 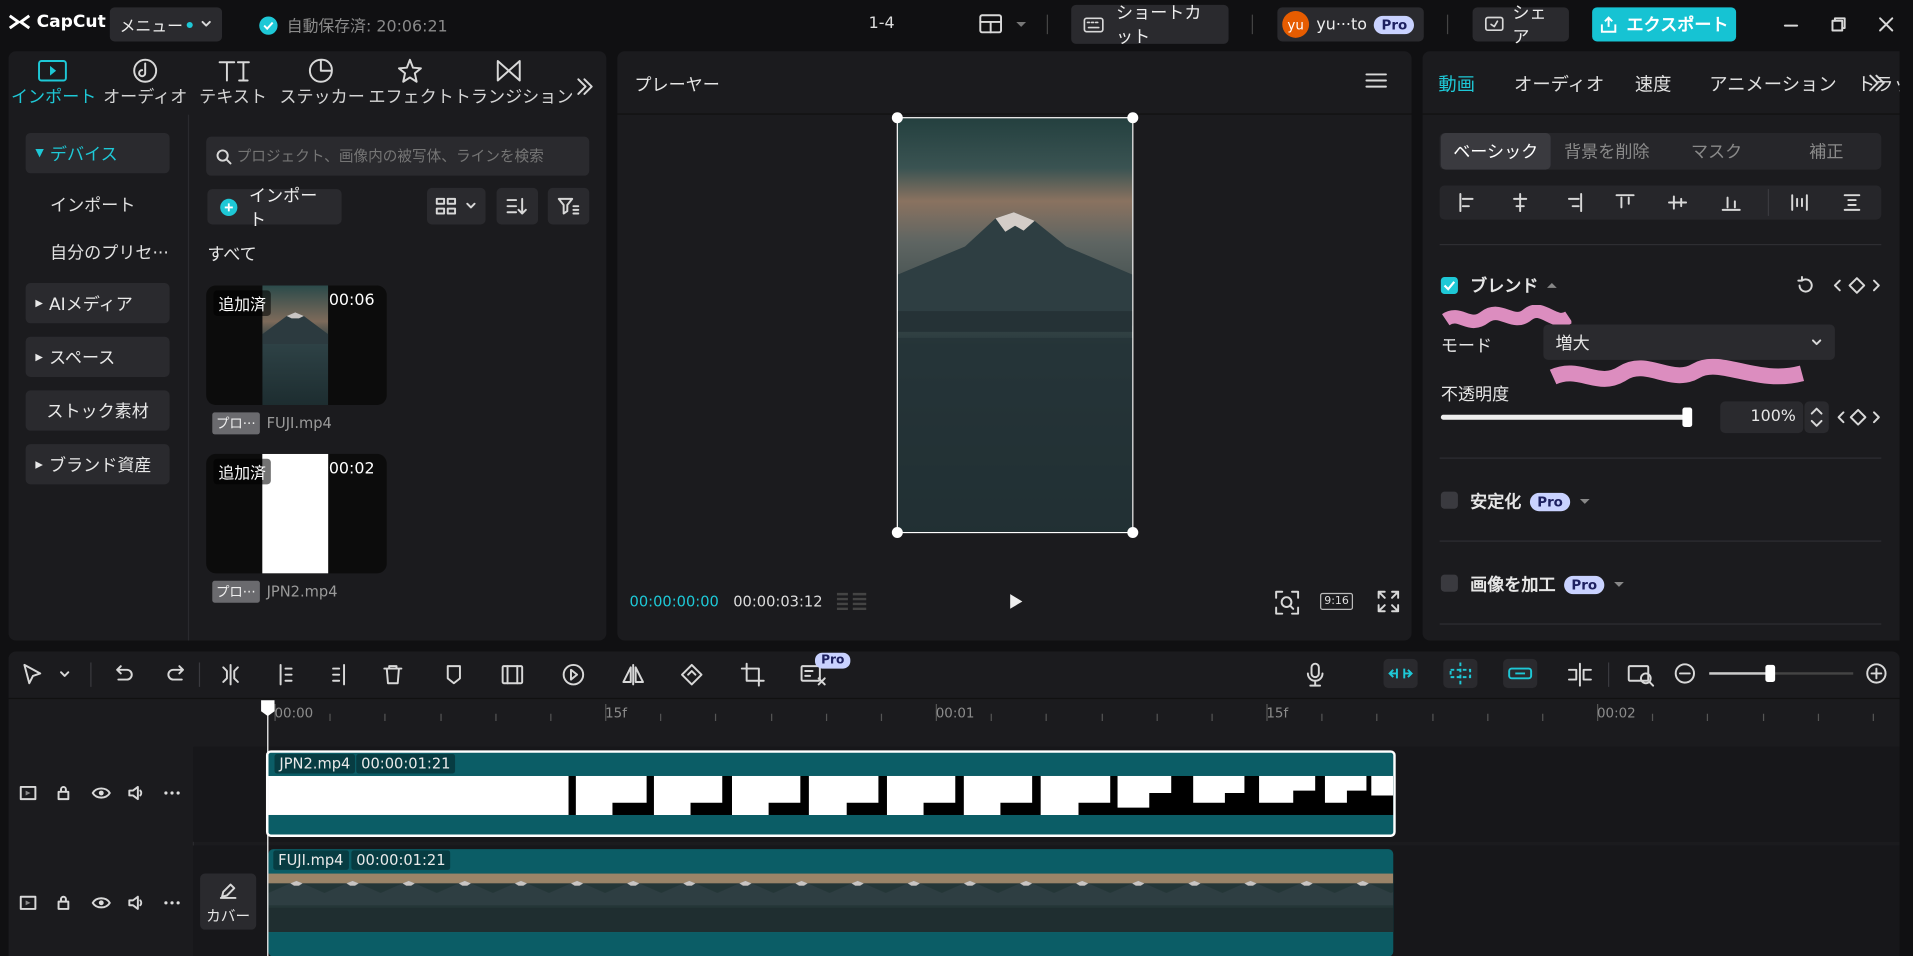 What do you see at coordinates (268, 708) in the screenshot?
I see `playhead-handle-icon` at bounding box center [268, 708].